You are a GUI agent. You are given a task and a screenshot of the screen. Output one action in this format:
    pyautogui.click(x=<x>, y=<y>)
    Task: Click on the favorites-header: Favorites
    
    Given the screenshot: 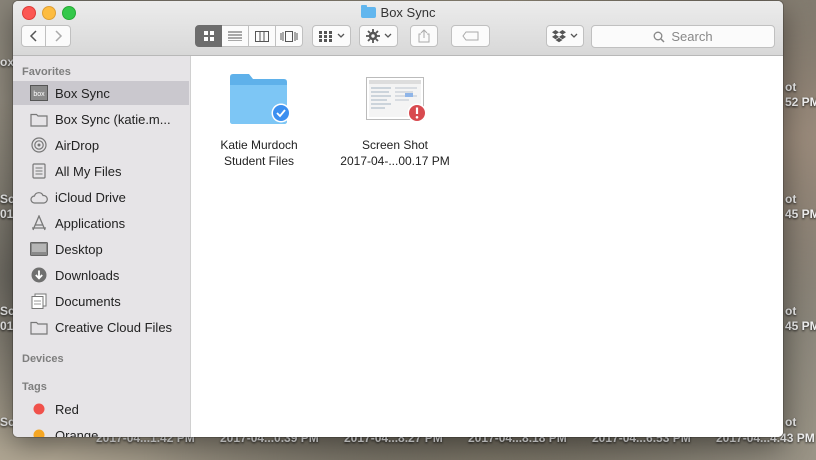 What is the action you would take?
    pyautogui.click(x=46, y=72)
    